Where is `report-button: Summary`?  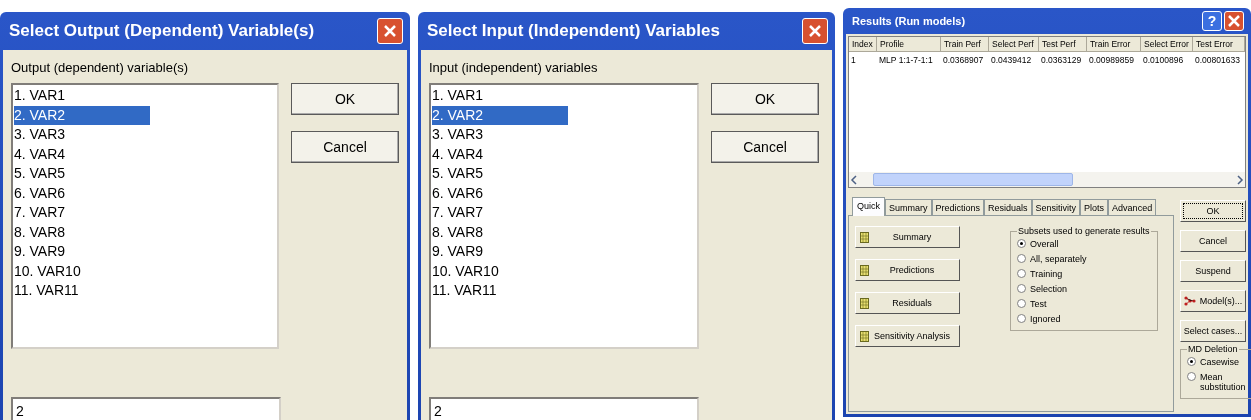
report-button: Summary is located at coordinates (907, 237).